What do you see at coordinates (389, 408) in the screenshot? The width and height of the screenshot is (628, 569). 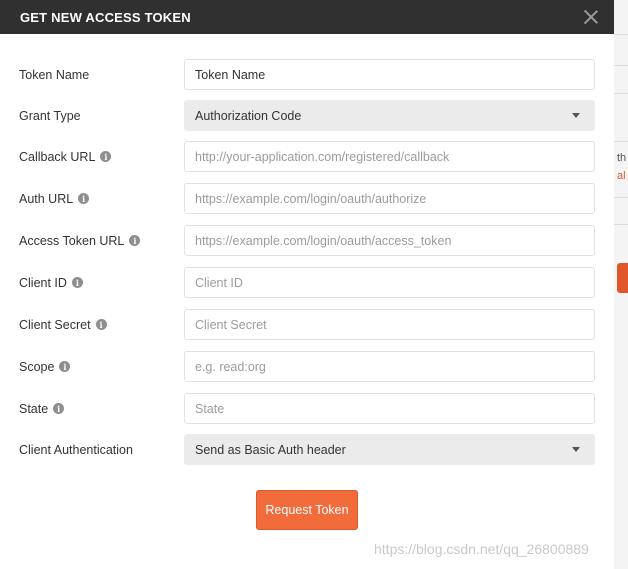 I see `state-input: State` at bounding box center [389, 408].